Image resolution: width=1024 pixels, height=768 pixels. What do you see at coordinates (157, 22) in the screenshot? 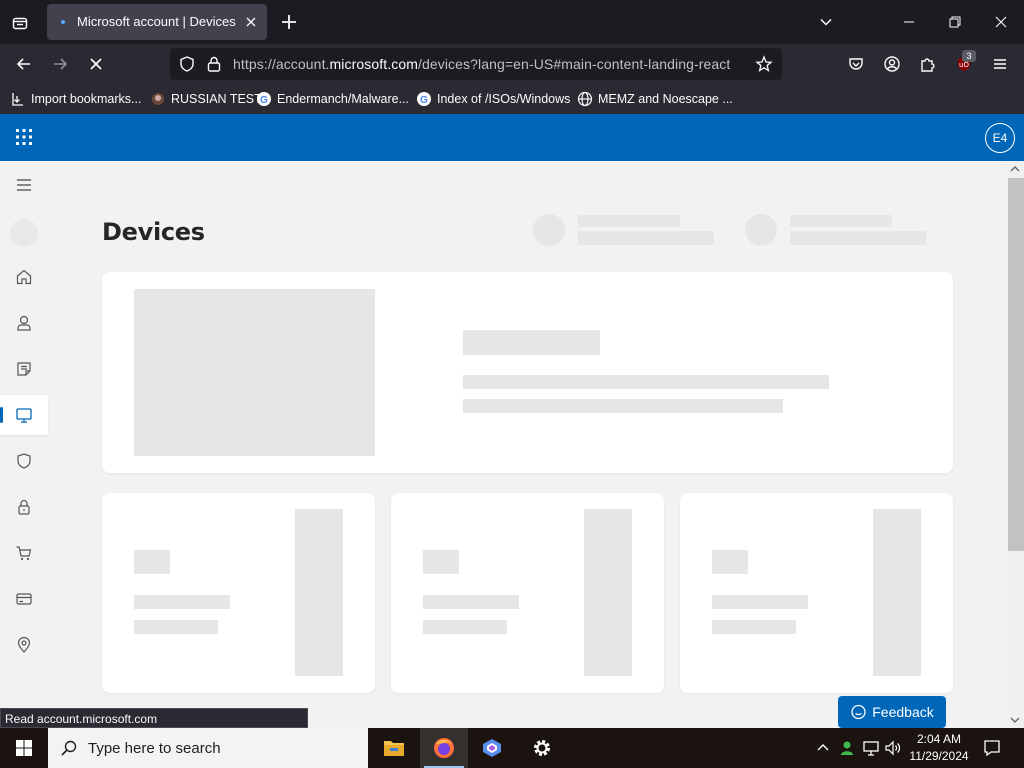
I see `browser-tab: Microsoft account | Devices` at bounding box center [157, 22].